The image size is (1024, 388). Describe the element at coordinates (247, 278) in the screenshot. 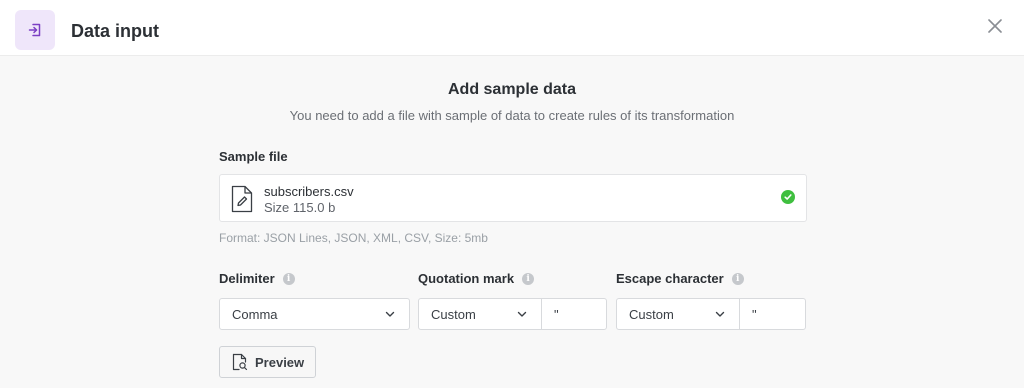

I see `delimiter-label: Delimiter` at that location.